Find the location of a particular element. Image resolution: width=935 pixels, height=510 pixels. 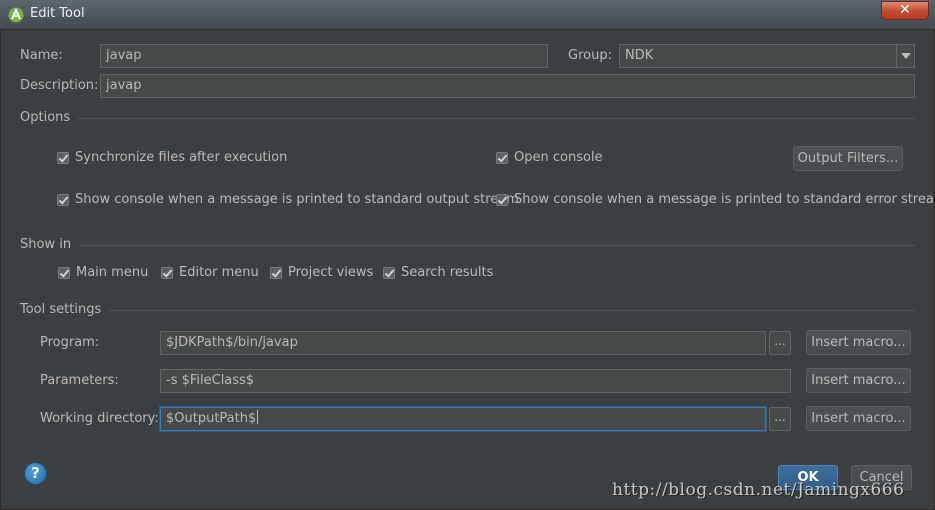

tool-settings-section-label: Tool settings is located at coordinates (65, 309).